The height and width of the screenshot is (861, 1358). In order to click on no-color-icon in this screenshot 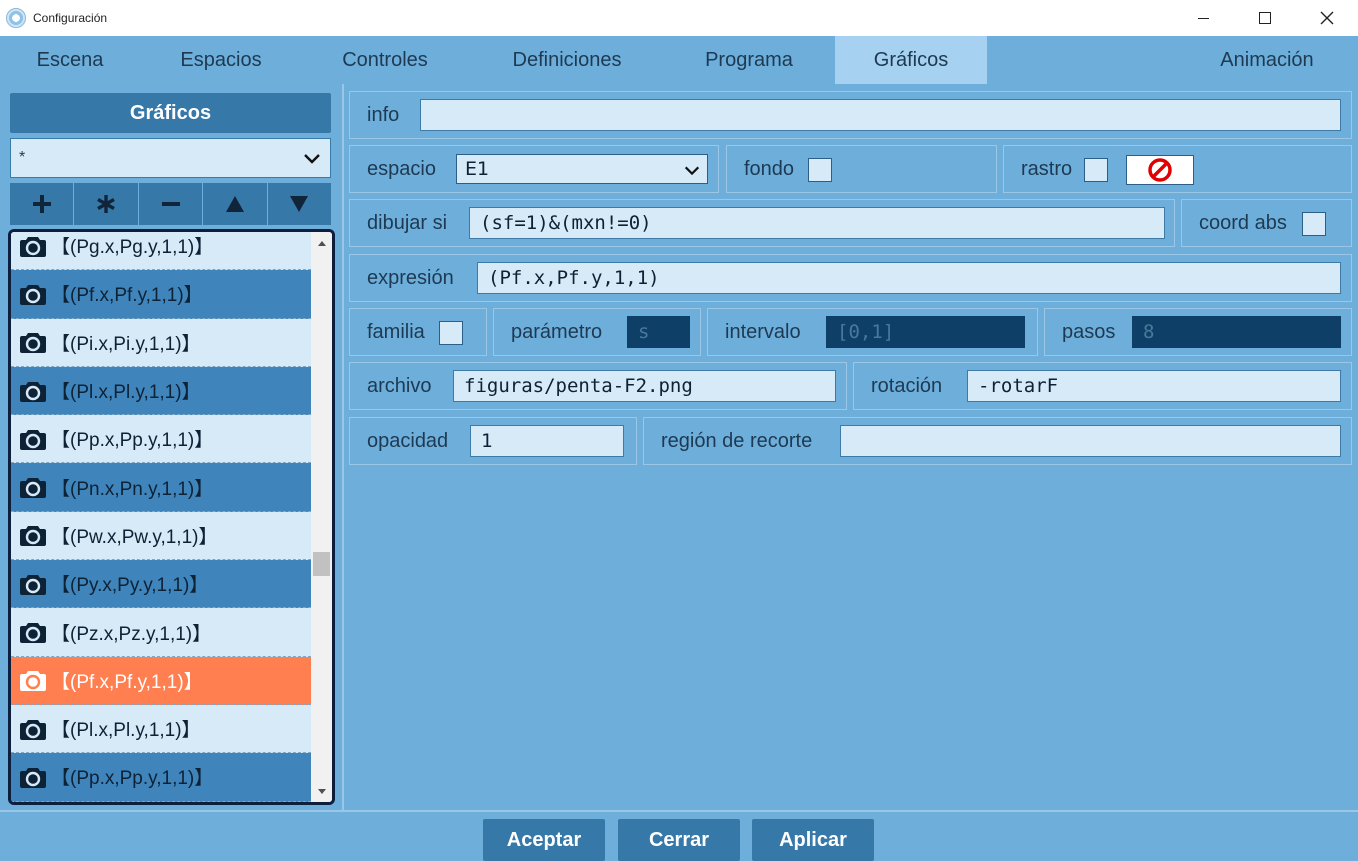, I will do `click(1160, 170)`.